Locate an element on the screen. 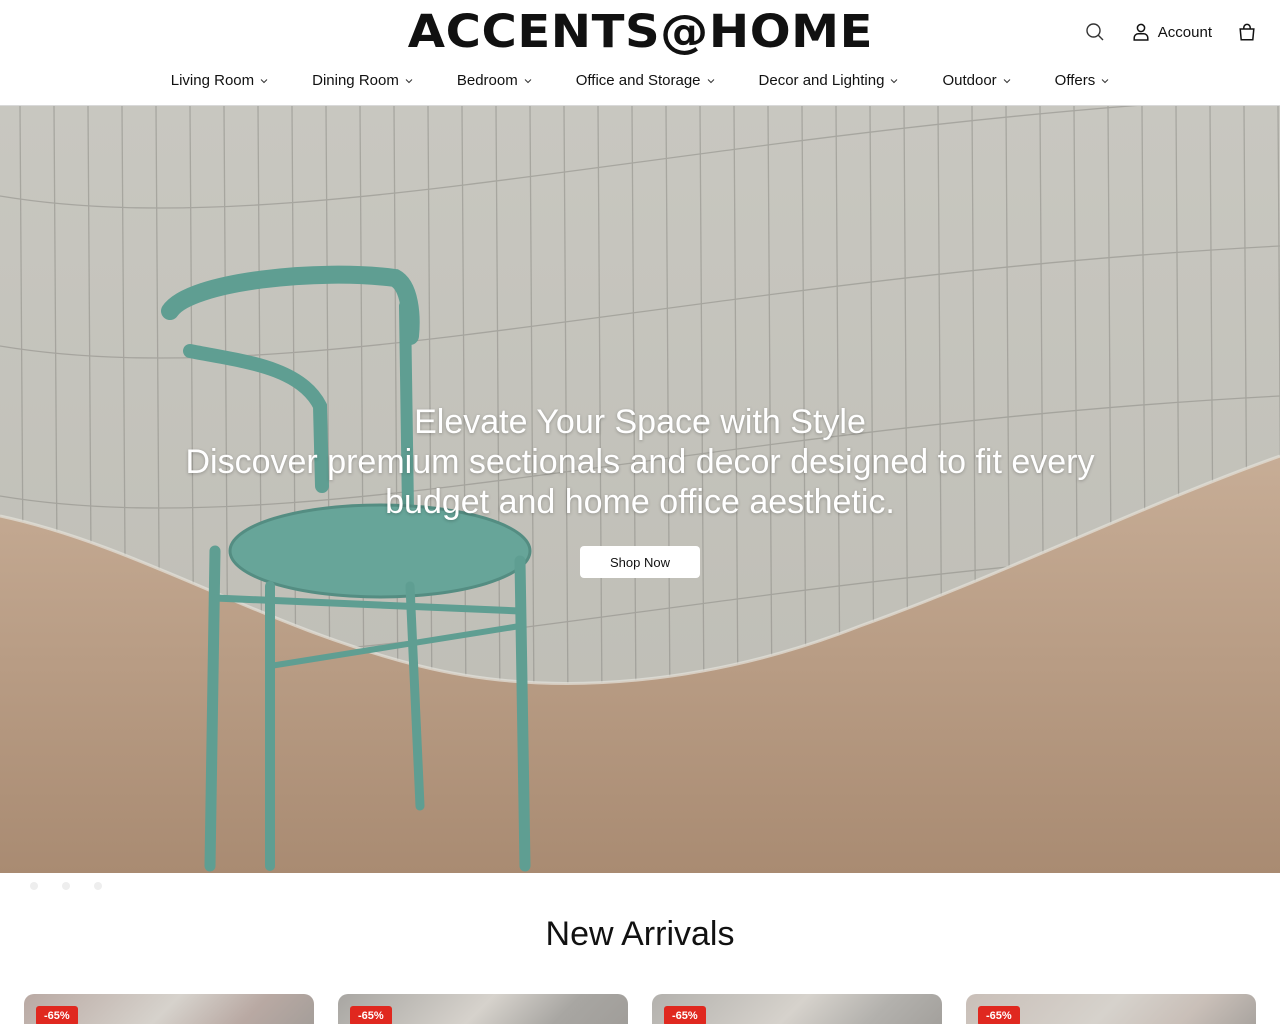 This screenshot has width=1280, height=1024. nav-item-label: Living Room is located at coordinates (212, 80).